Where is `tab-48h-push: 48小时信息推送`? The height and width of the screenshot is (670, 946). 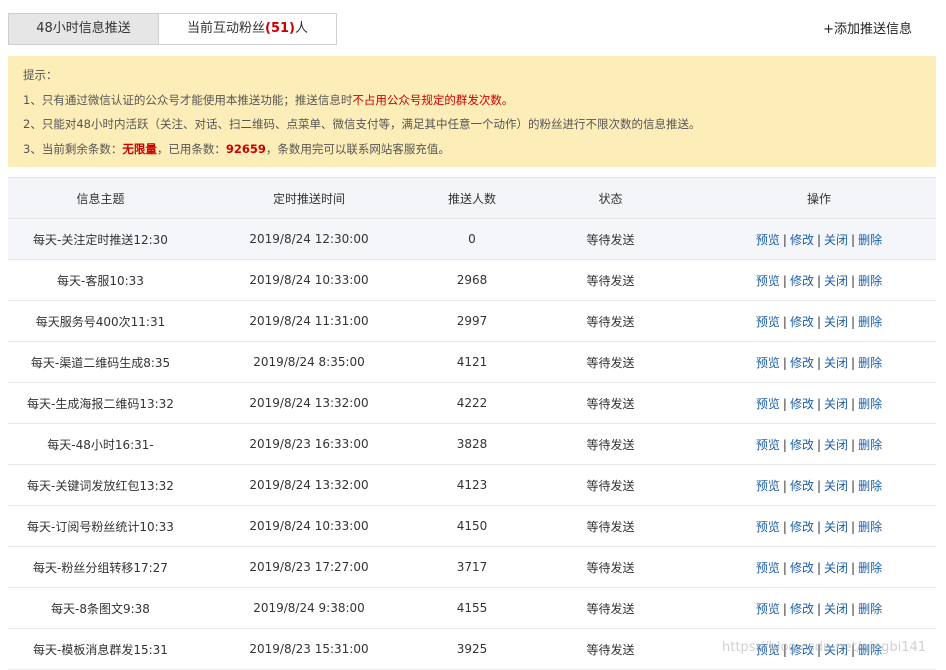
tab-48h-push: 48小时信息推送 is located at coordinates (83, 29).